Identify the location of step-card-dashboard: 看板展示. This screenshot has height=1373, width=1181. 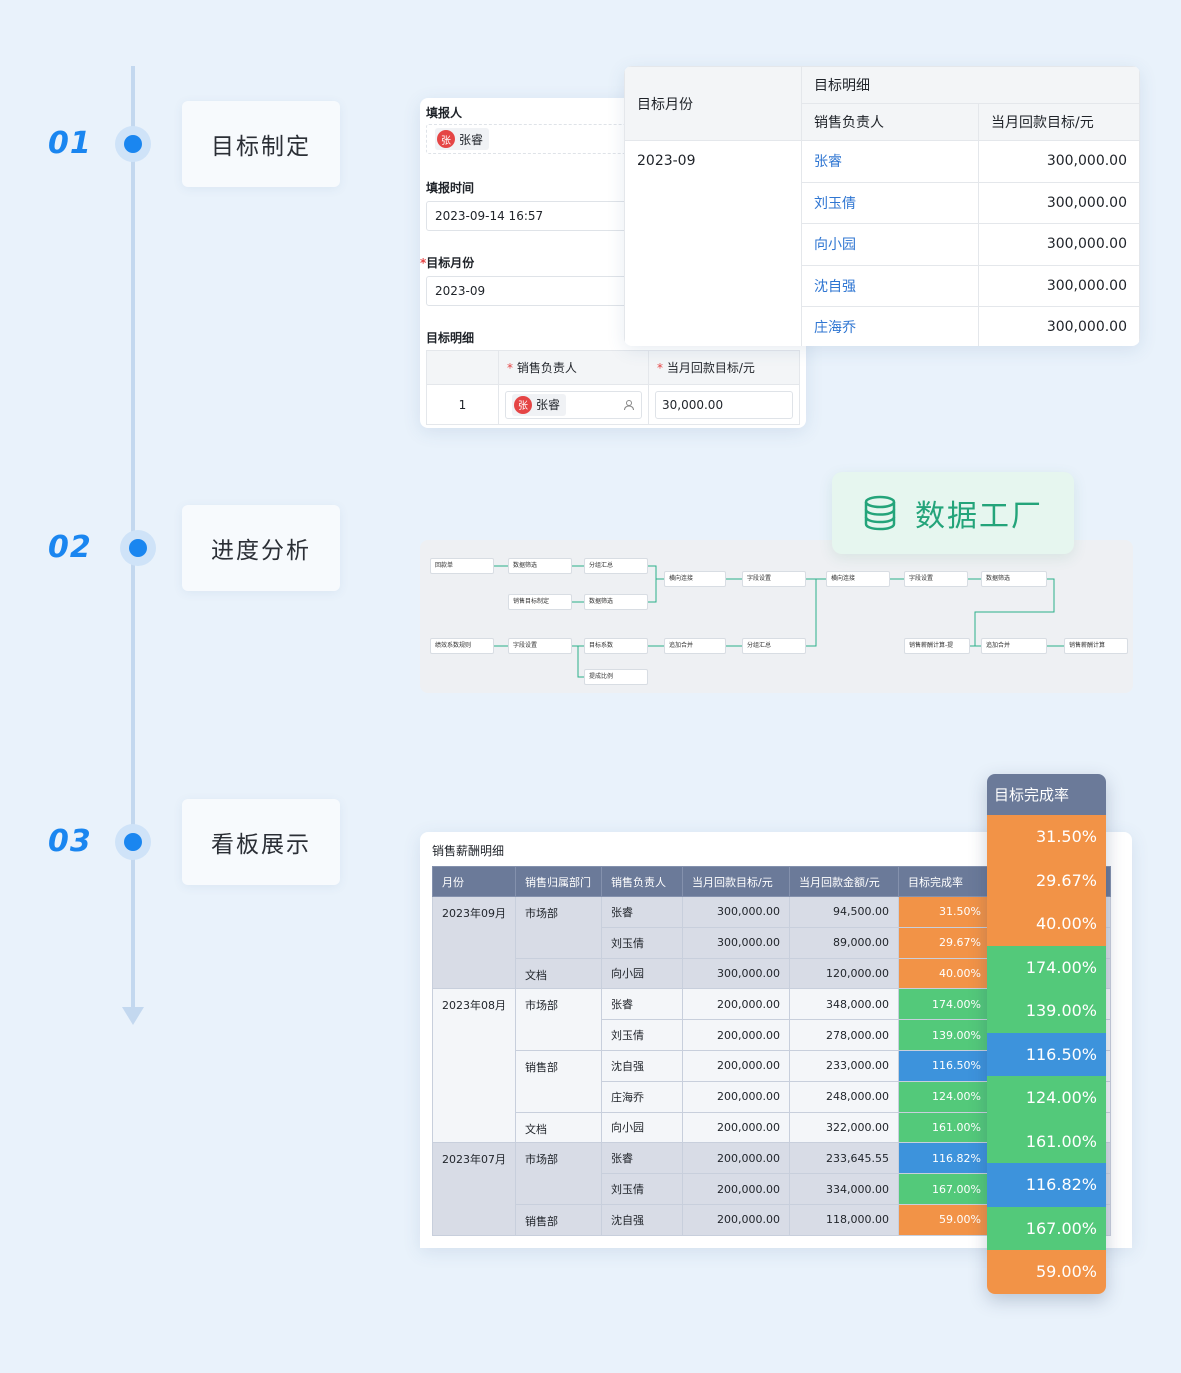
(261, 842).